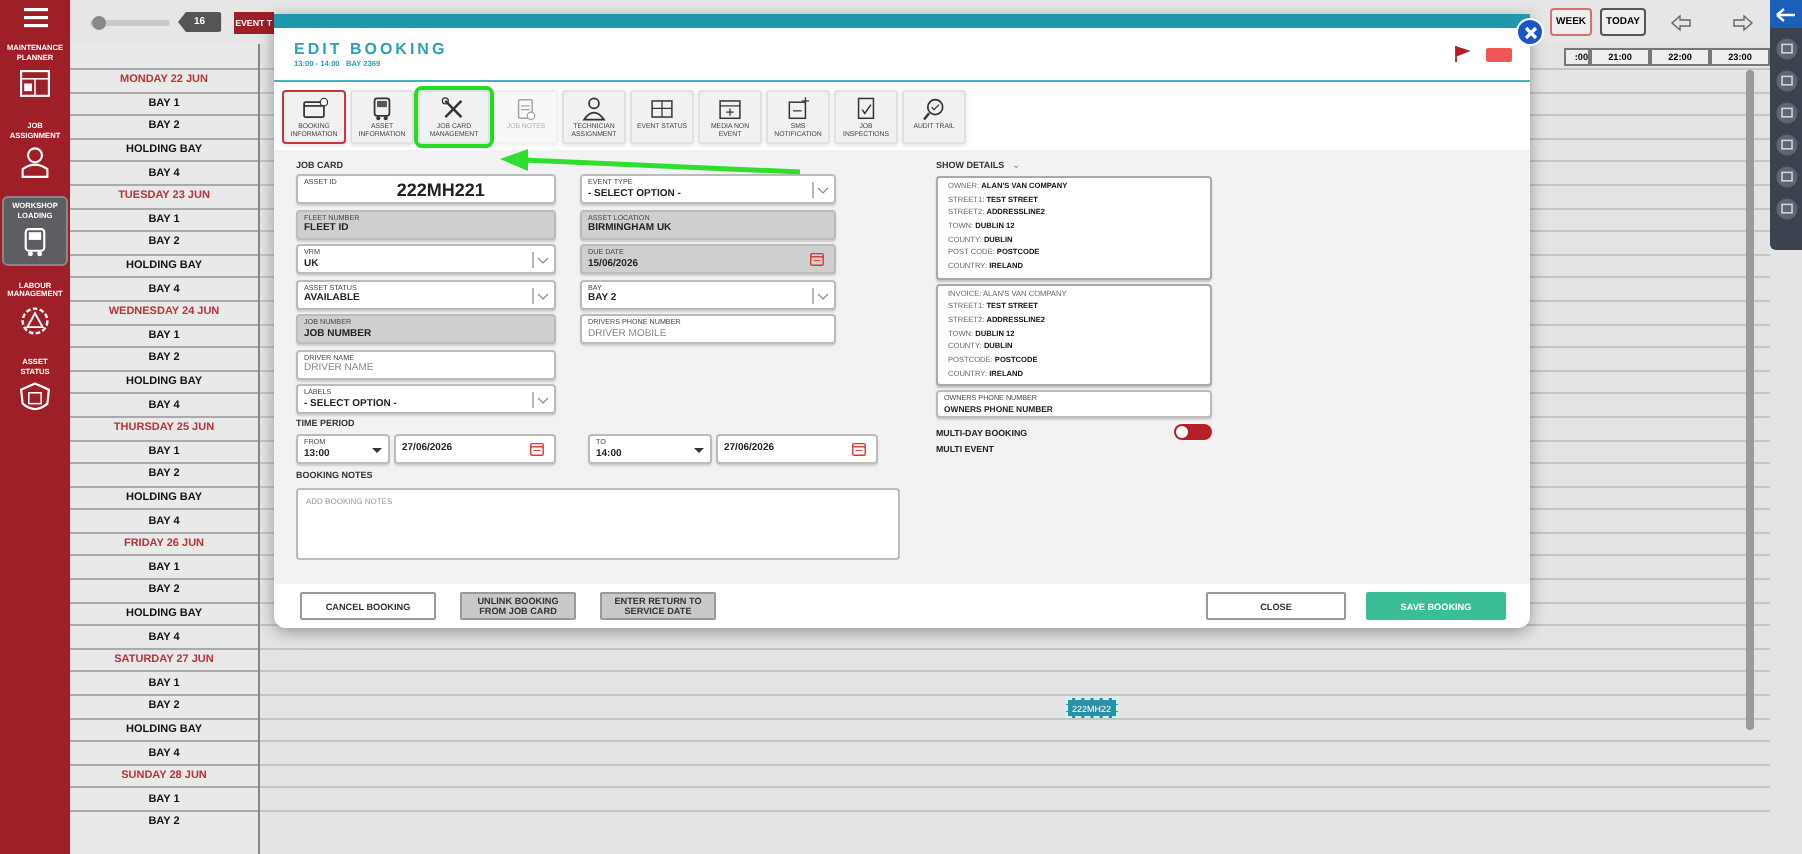 Image resolution: width=1802 pixels, height=854 pixels. I want to click on planner-board-icon, so click(35, 84).